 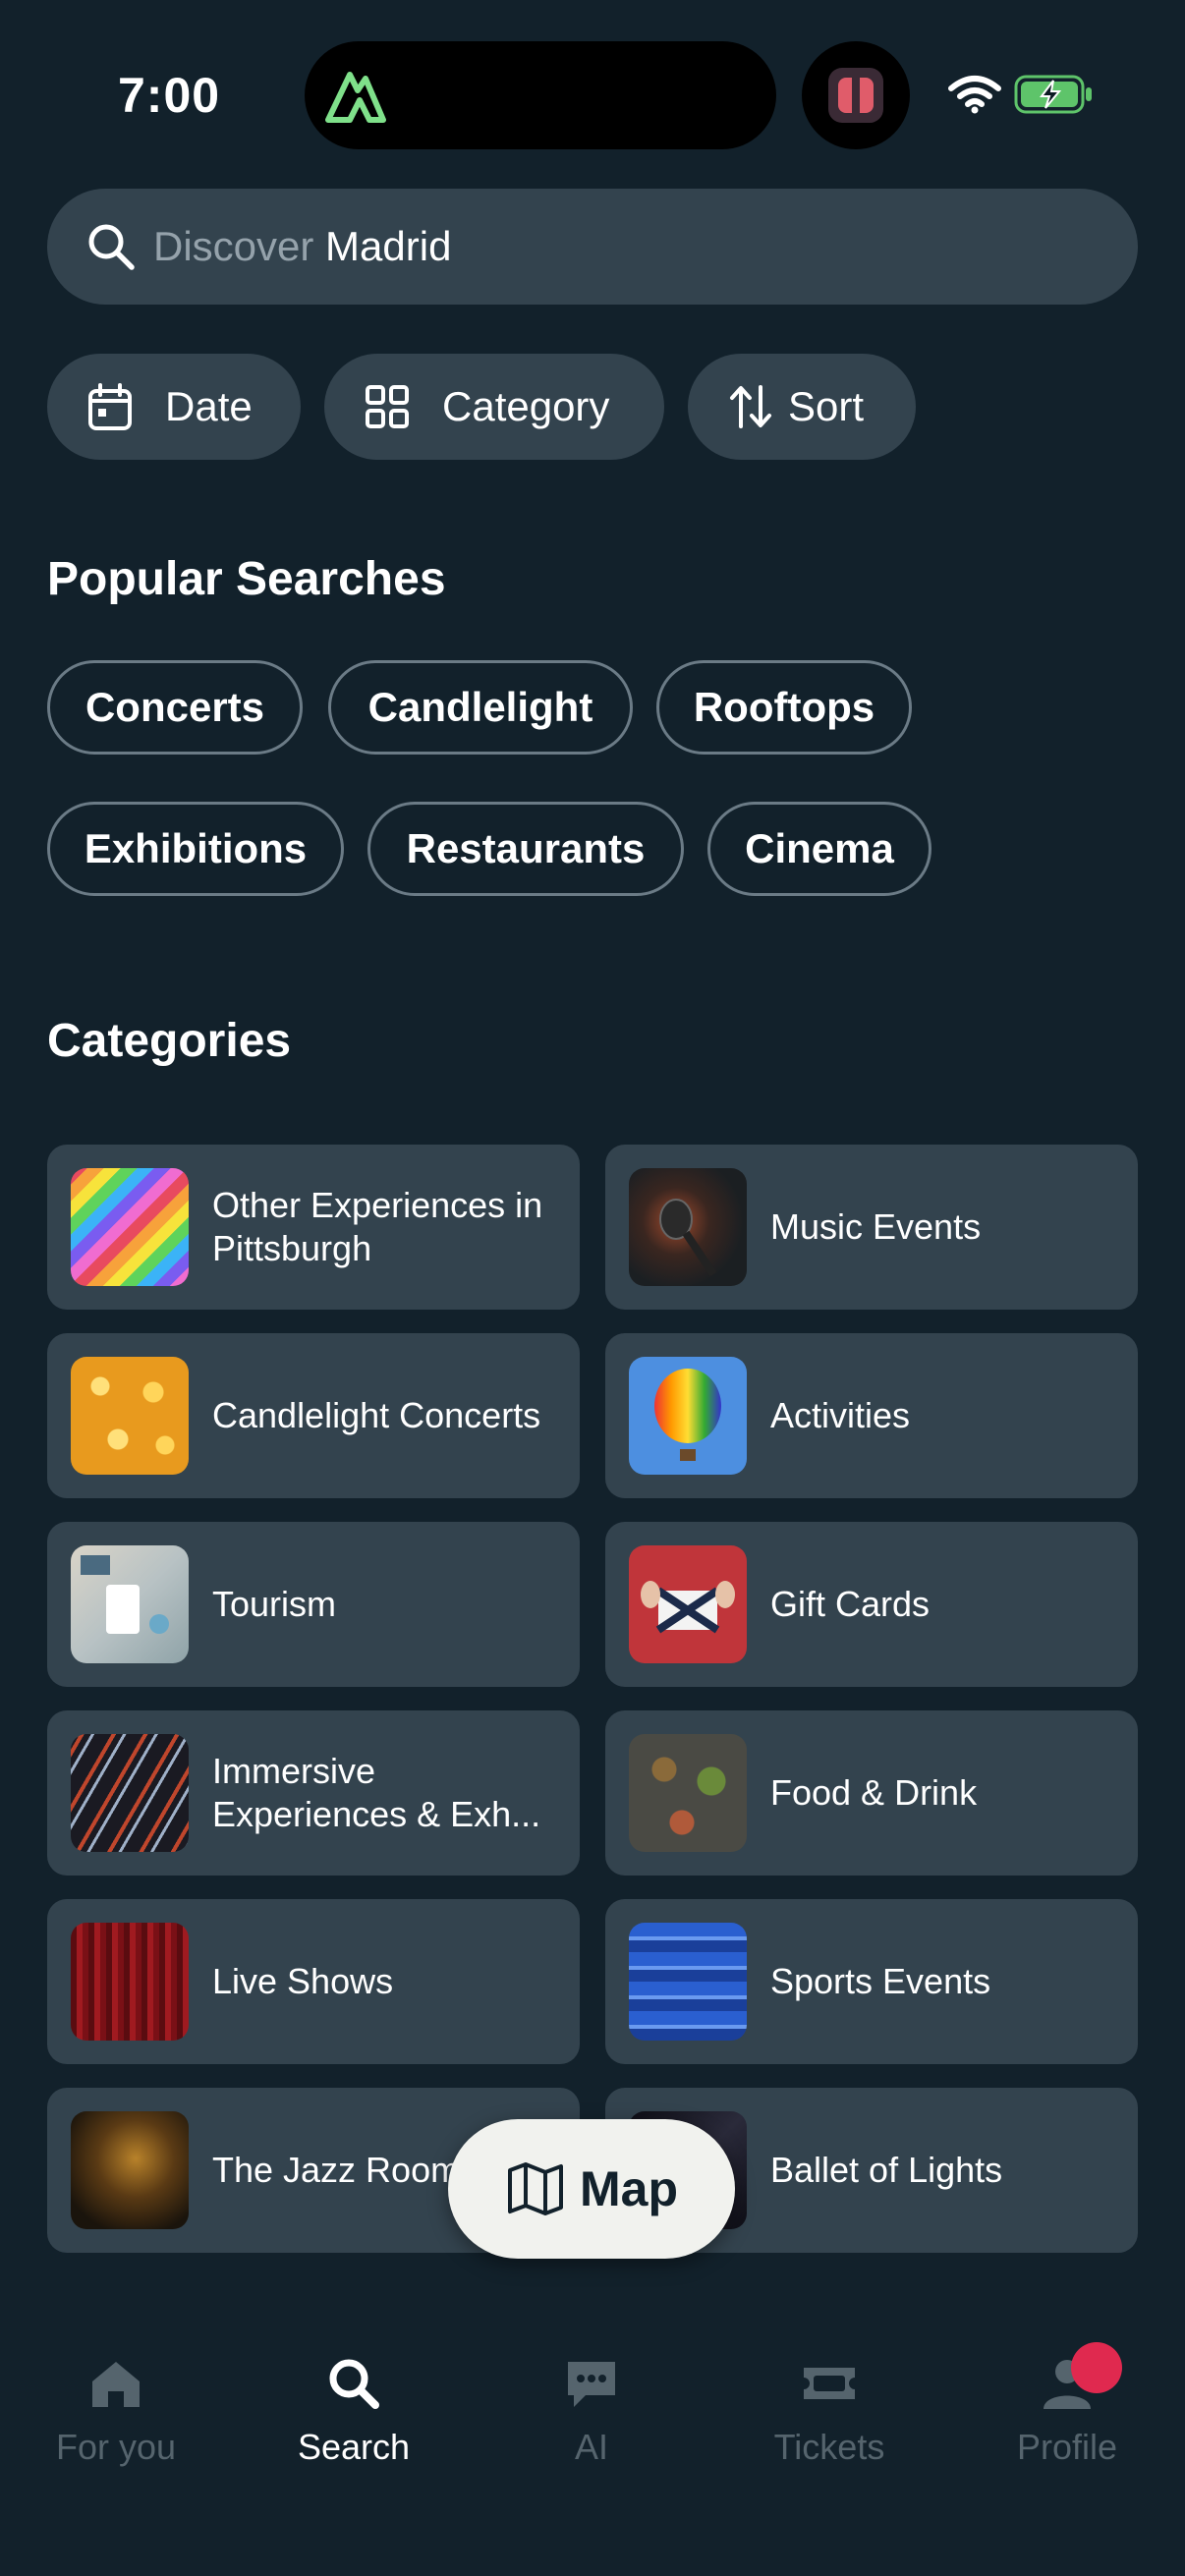 I want to click on category-label: Food & Drink, so click(x=874, y=1792).